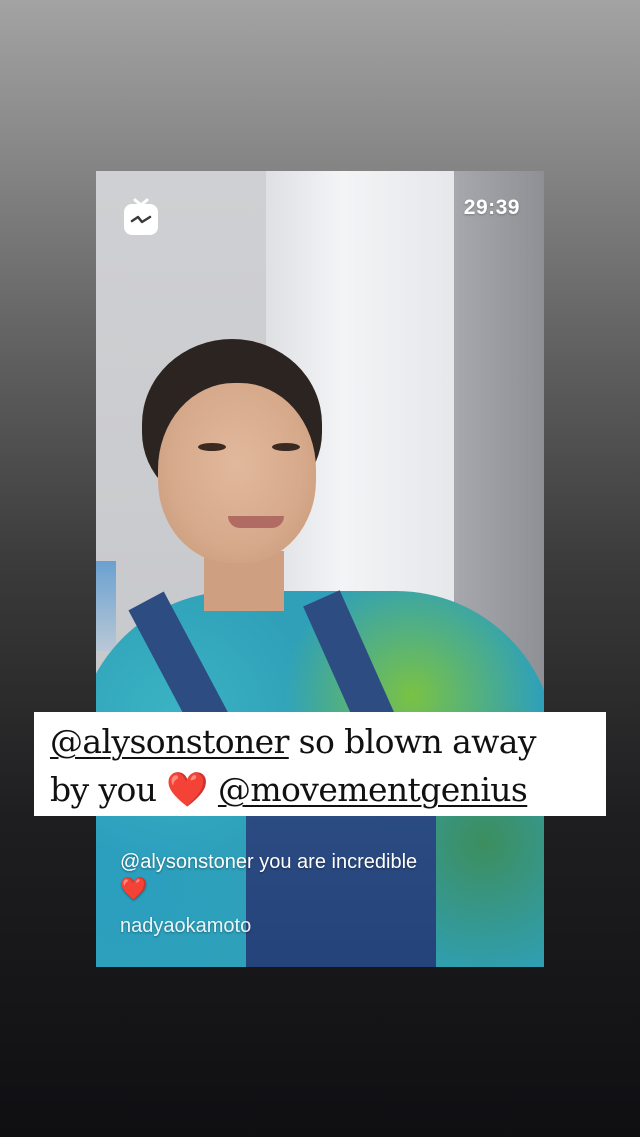 The width and height of the screenshot is (640, 1137). Describe the element at coordinates (141, 216) in the screenshot. I see `igtv-icon` at that location.